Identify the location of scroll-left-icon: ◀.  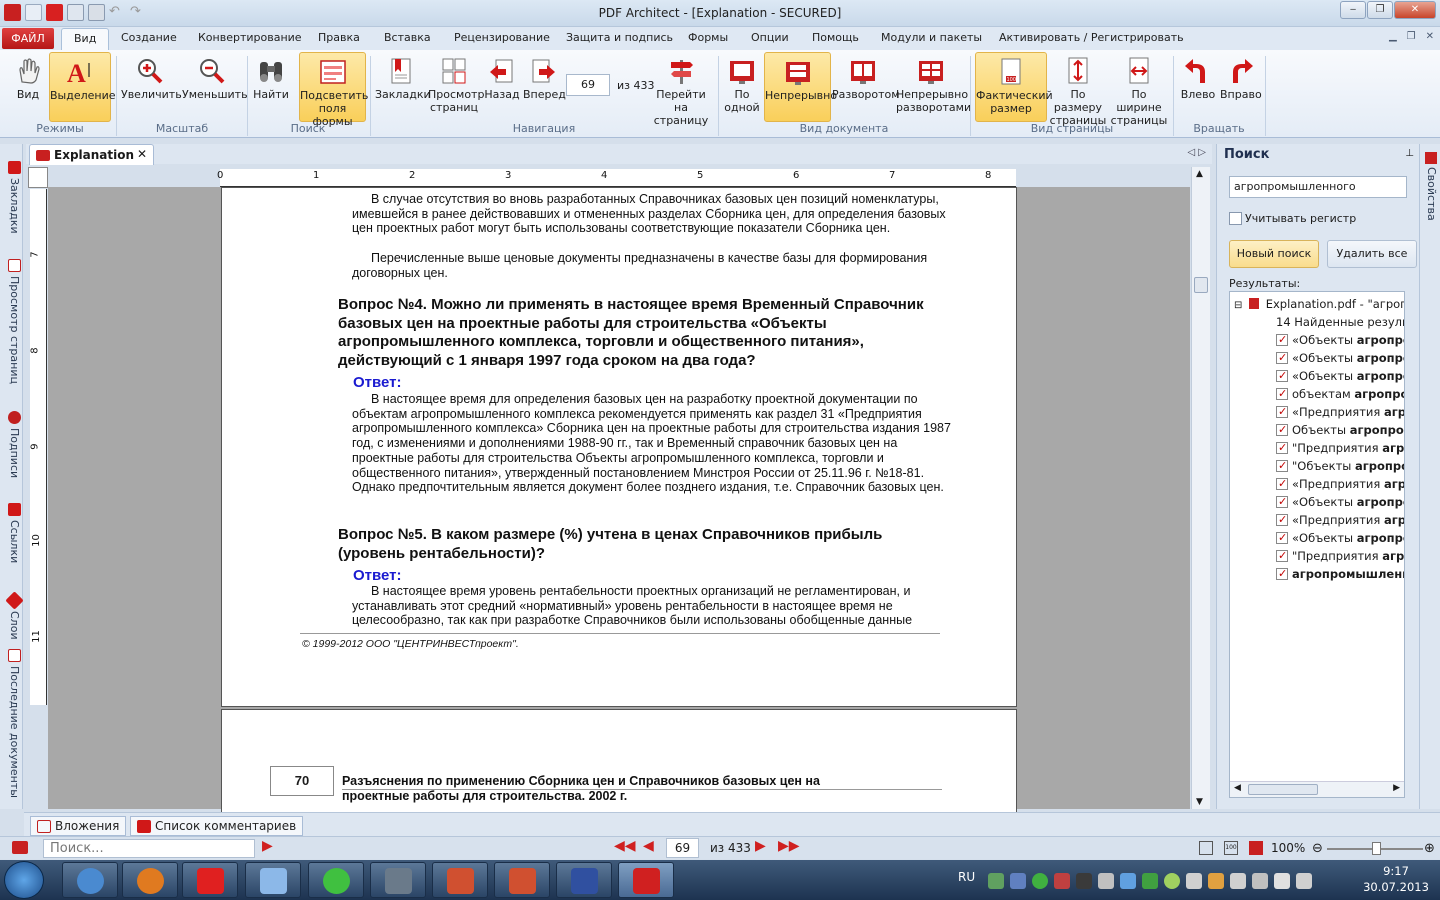
(1237, 788).